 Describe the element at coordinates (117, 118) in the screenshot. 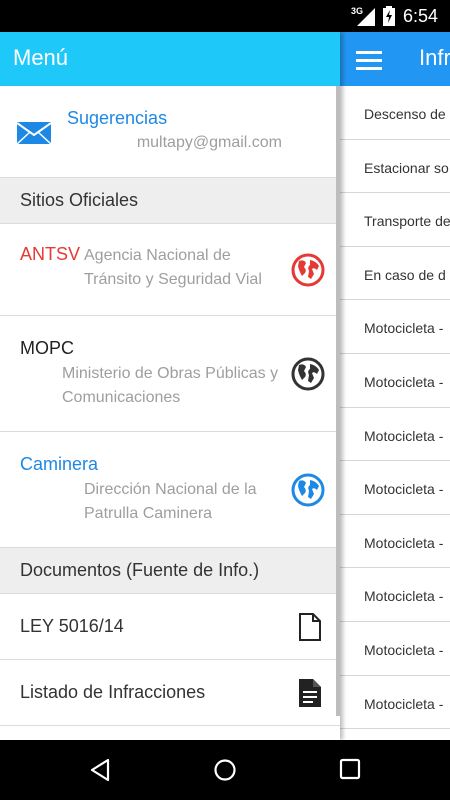

I see `suggestions-label: Sugerencias` at that location.